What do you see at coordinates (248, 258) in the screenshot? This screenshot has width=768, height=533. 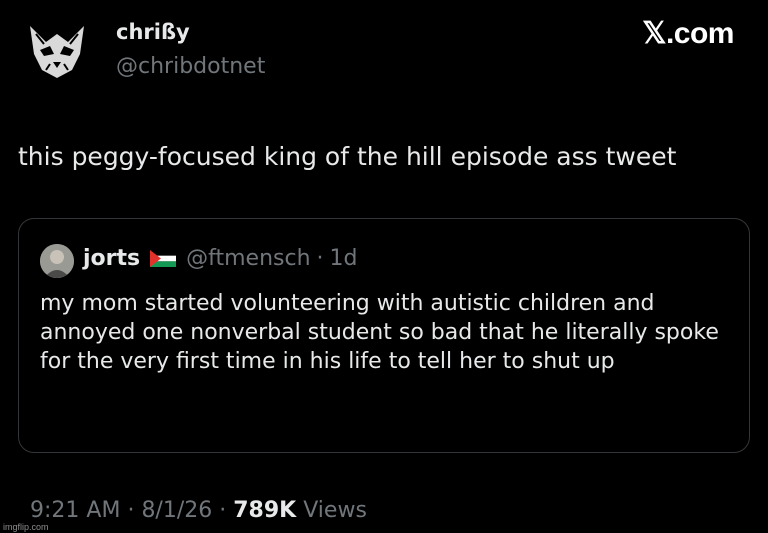 I see `quoted-author-handle: @ftmensch` at bounding box center [248, 258].